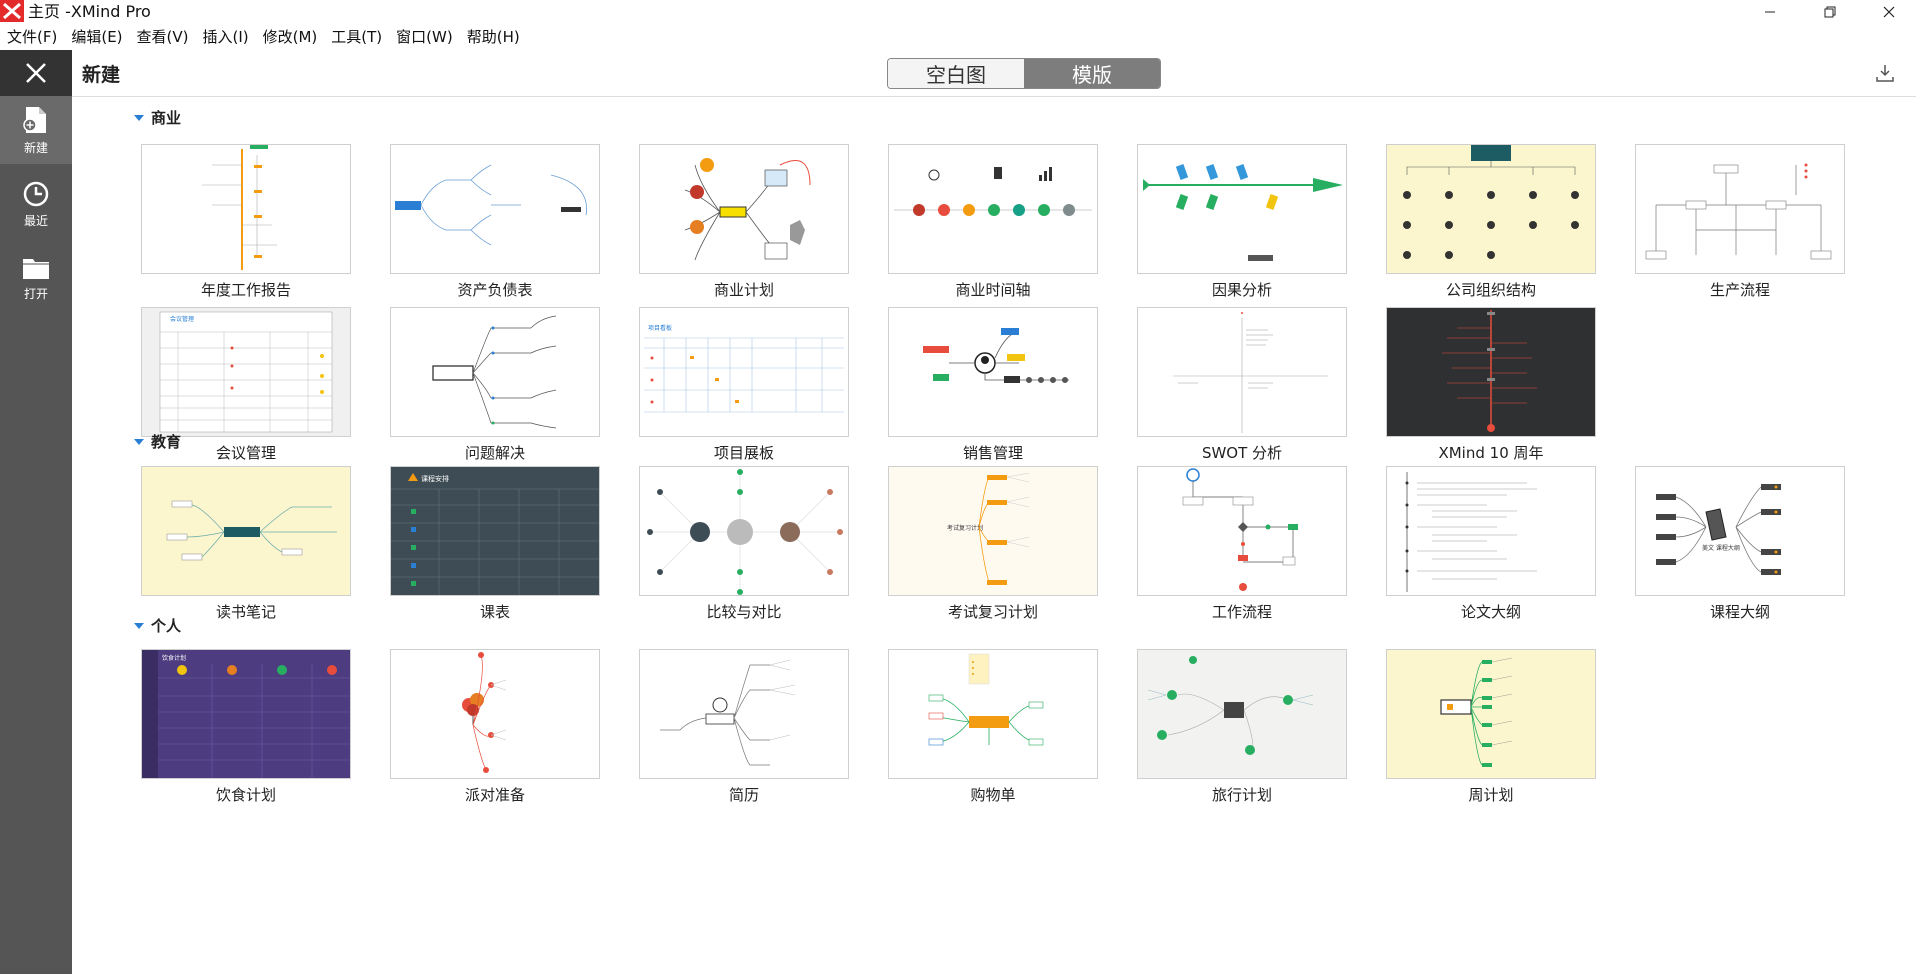 This screenshot has height=974, width=1916. What do you see at coordinates (744, 612) in the screenshot?
I see `template-name: 比较与对比` at bounding box center [744, 612].